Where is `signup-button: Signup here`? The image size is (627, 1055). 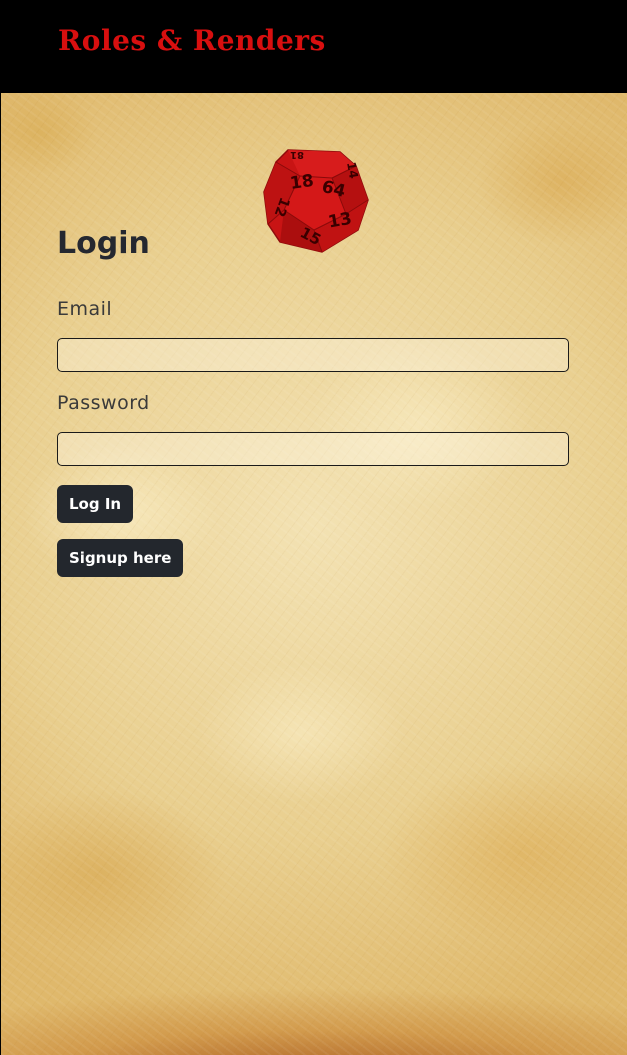
signup-button: Signup here is located at coordinates (120, 558).